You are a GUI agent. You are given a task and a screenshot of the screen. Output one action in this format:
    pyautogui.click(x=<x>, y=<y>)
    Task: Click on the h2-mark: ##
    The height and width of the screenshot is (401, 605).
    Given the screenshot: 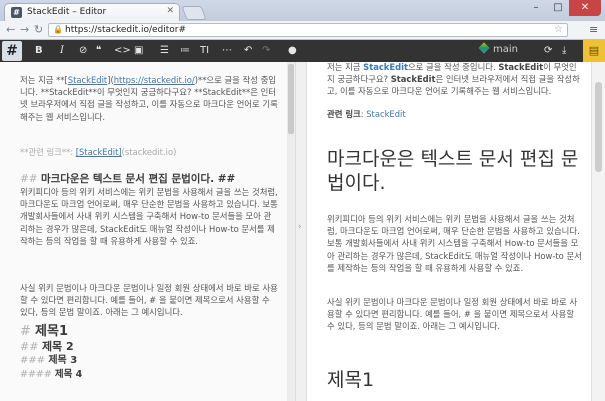 What is the action you would take?
    pyautogui.click(x=30, y=179)
    